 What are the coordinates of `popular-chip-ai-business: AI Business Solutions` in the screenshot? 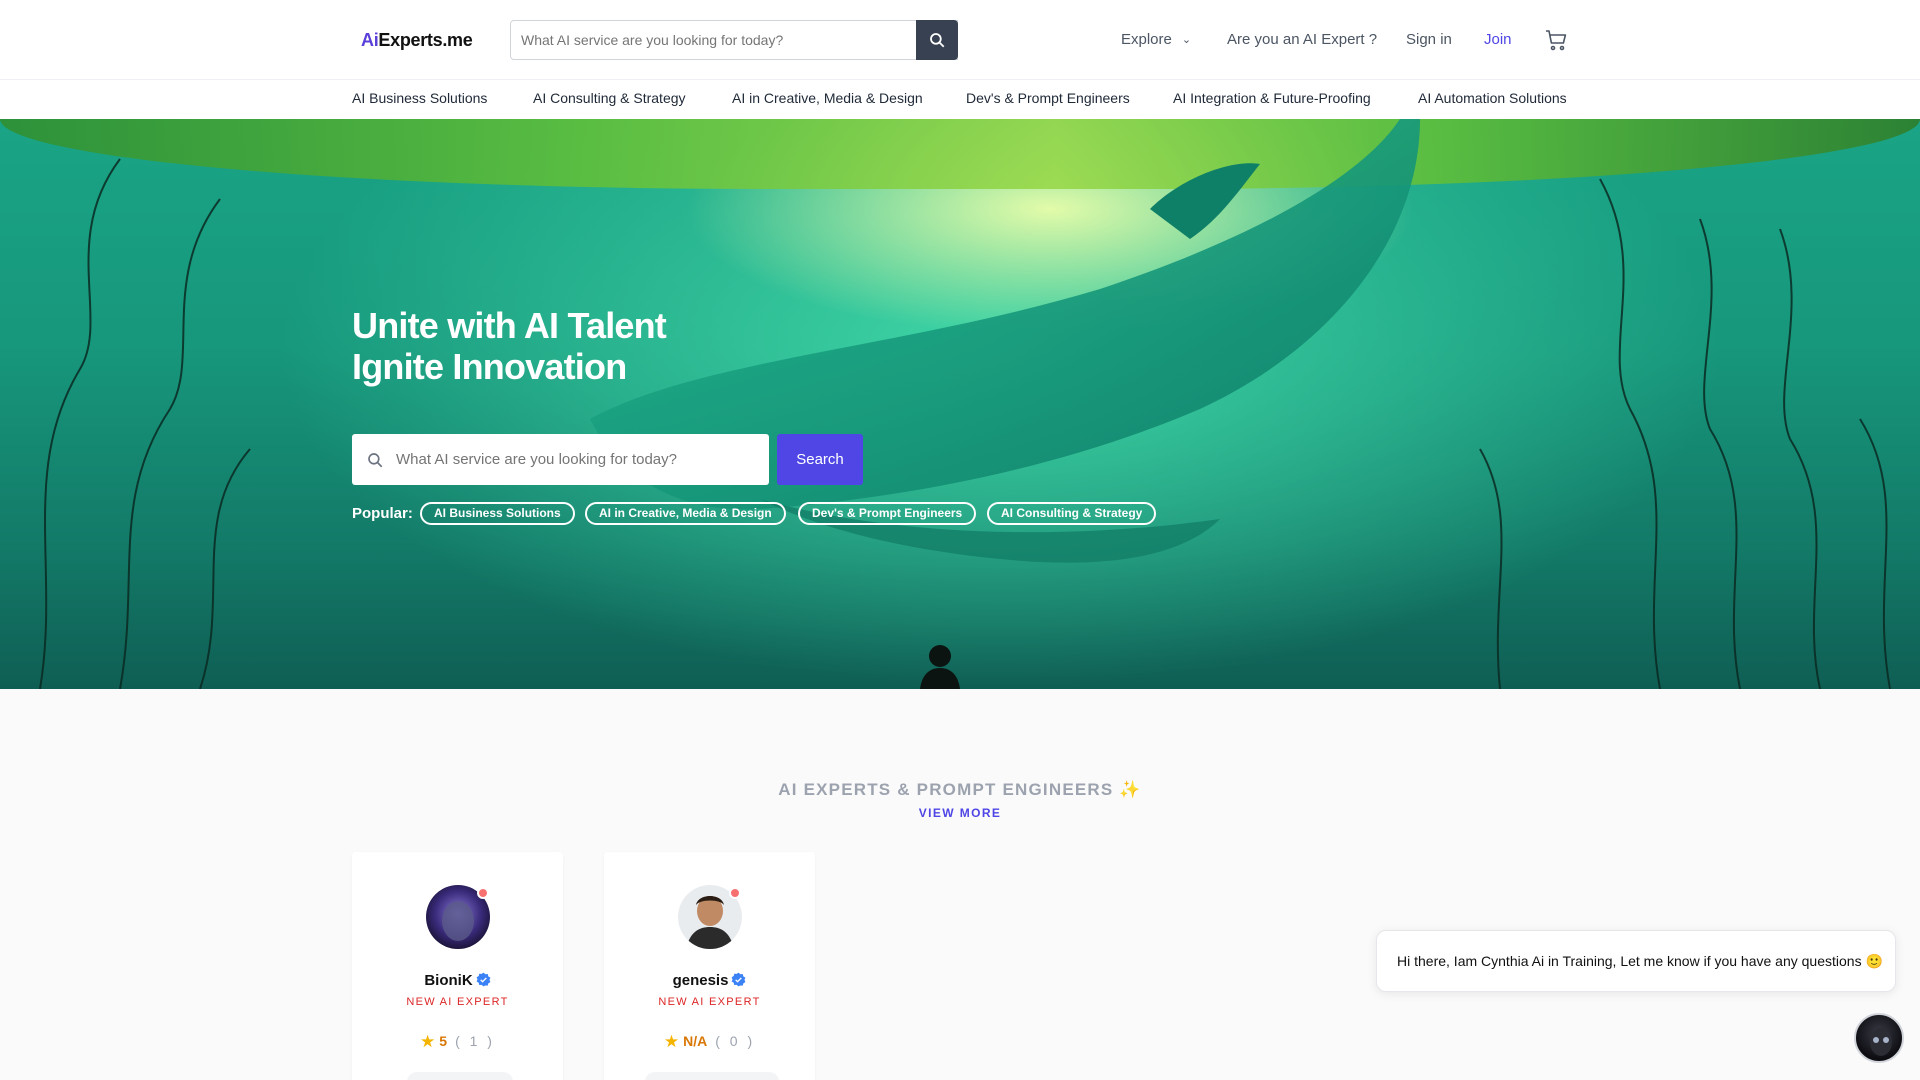 It's located at (497, 513).